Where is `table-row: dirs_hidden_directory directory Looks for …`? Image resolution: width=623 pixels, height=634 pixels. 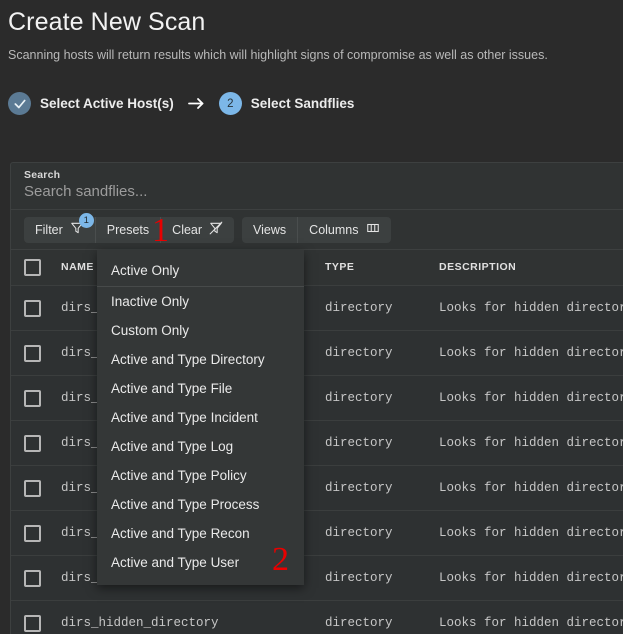
table-row: dirs_hidden_directory directory Looks for … is located at coordinates (317, 617).